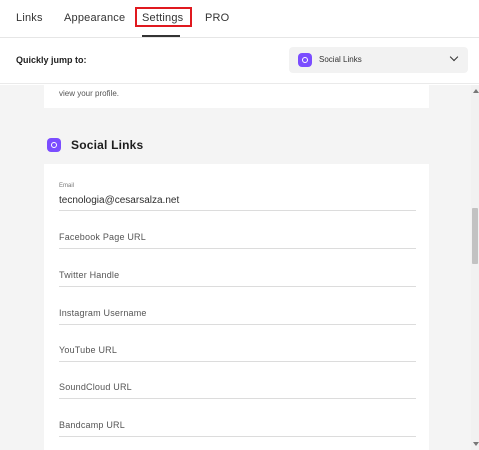 The width and height of the screenshot is (479, 450). Describe the element at coordinates (161, 36) in the screenshot. I see `active-tab-underline` at that location.